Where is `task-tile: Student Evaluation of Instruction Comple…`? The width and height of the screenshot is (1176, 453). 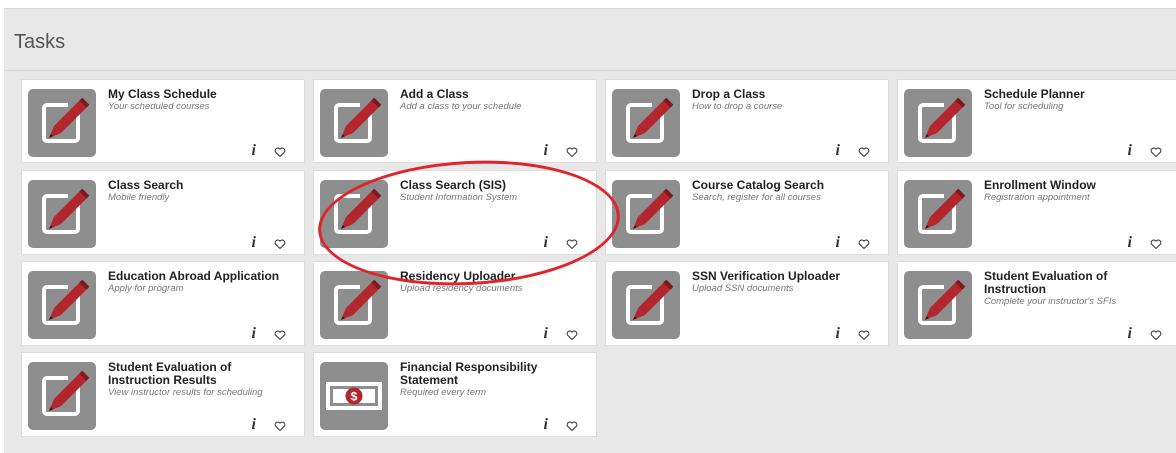
task-tile: Student Evaluation of Instruction Comple… is located at coordinates (1037, 303).